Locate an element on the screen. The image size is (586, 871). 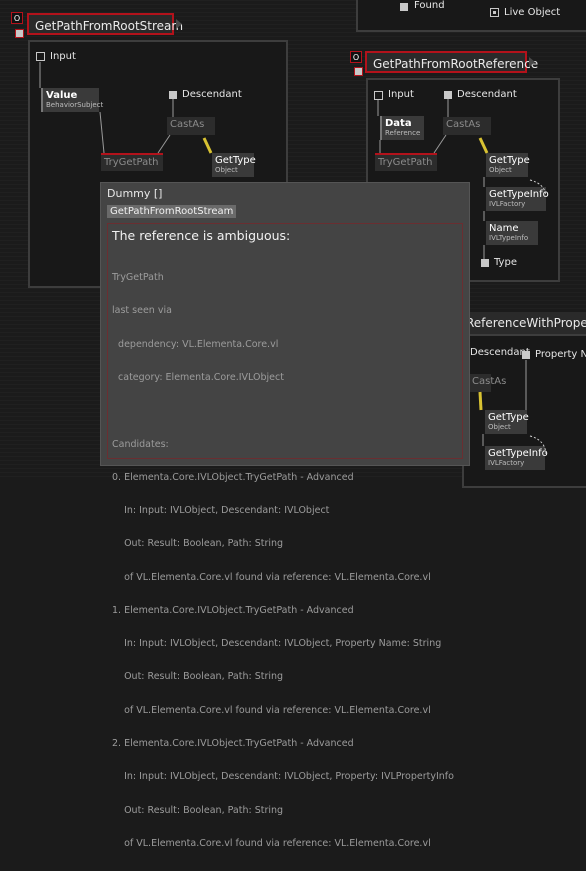
tooltip-title: Dummy [] is located at coordinates (135, 193).